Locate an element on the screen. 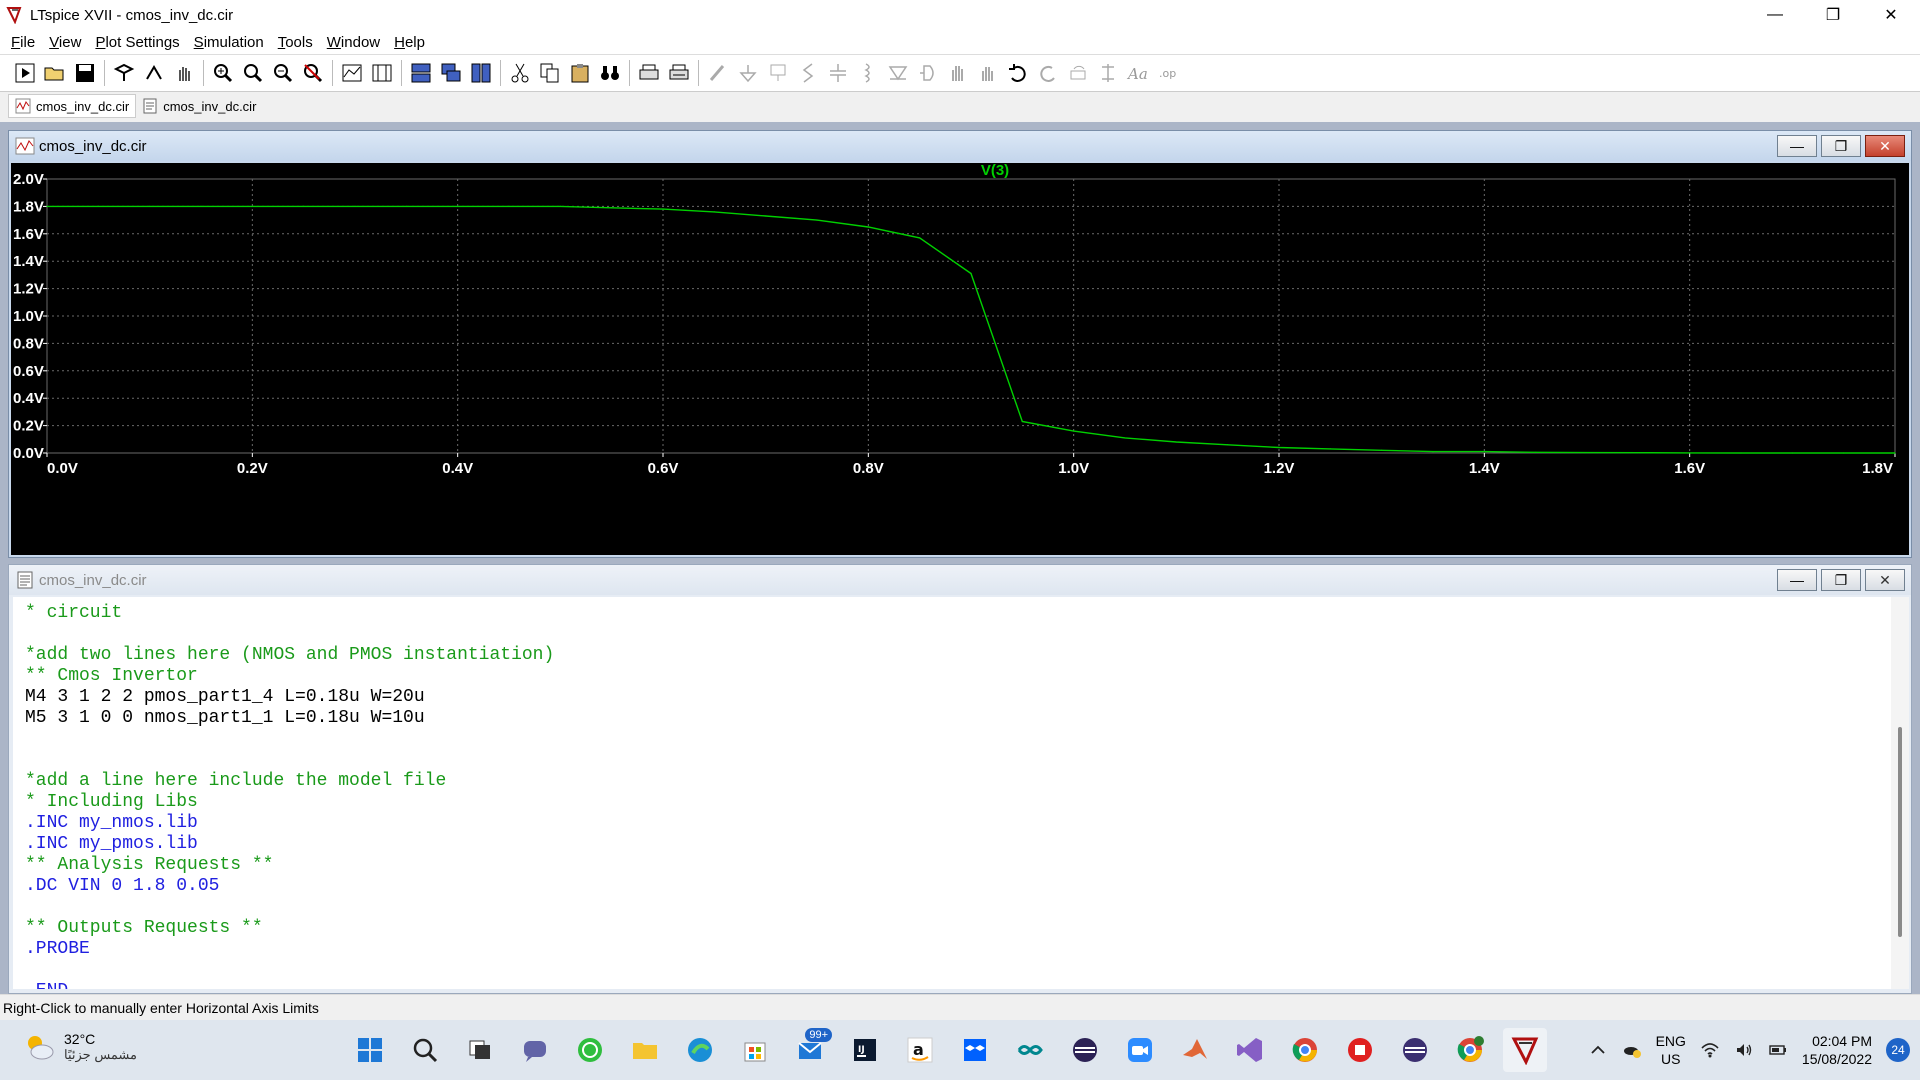 The height and width of the screenshot is (1080, 1920). netlist-line: .INC my_pmos.lib is located at coordinates (958, 844).